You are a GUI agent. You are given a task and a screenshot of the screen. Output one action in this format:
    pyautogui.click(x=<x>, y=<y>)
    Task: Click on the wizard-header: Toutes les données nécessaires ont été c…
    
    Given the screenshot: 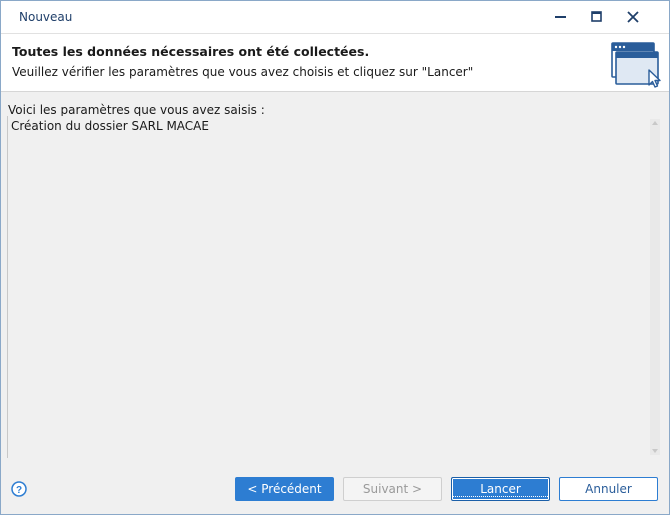 What is the action you would take?
    pyautogui.click(x=335, y=63)
    